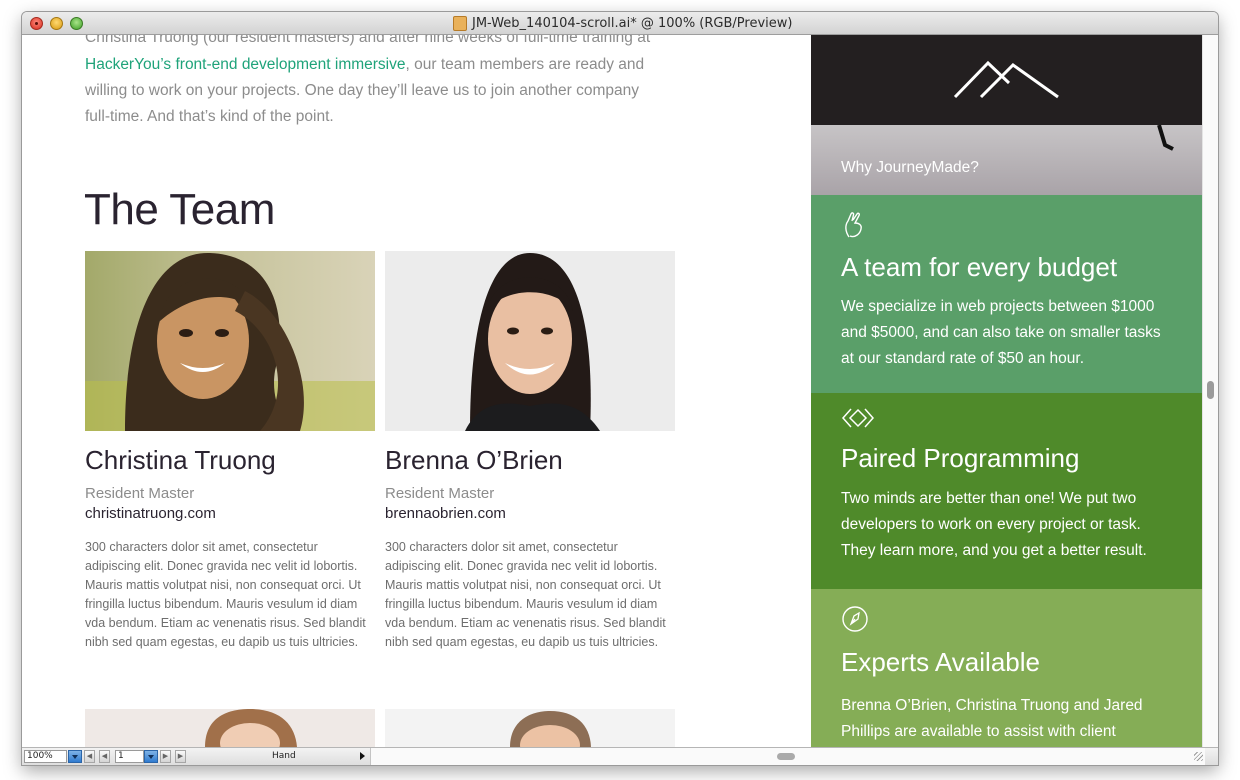  What do you see at coordinates (45, 756) in the screenshot?
I see `zoom-level-field: 100%` at bounding box center [45, 756].